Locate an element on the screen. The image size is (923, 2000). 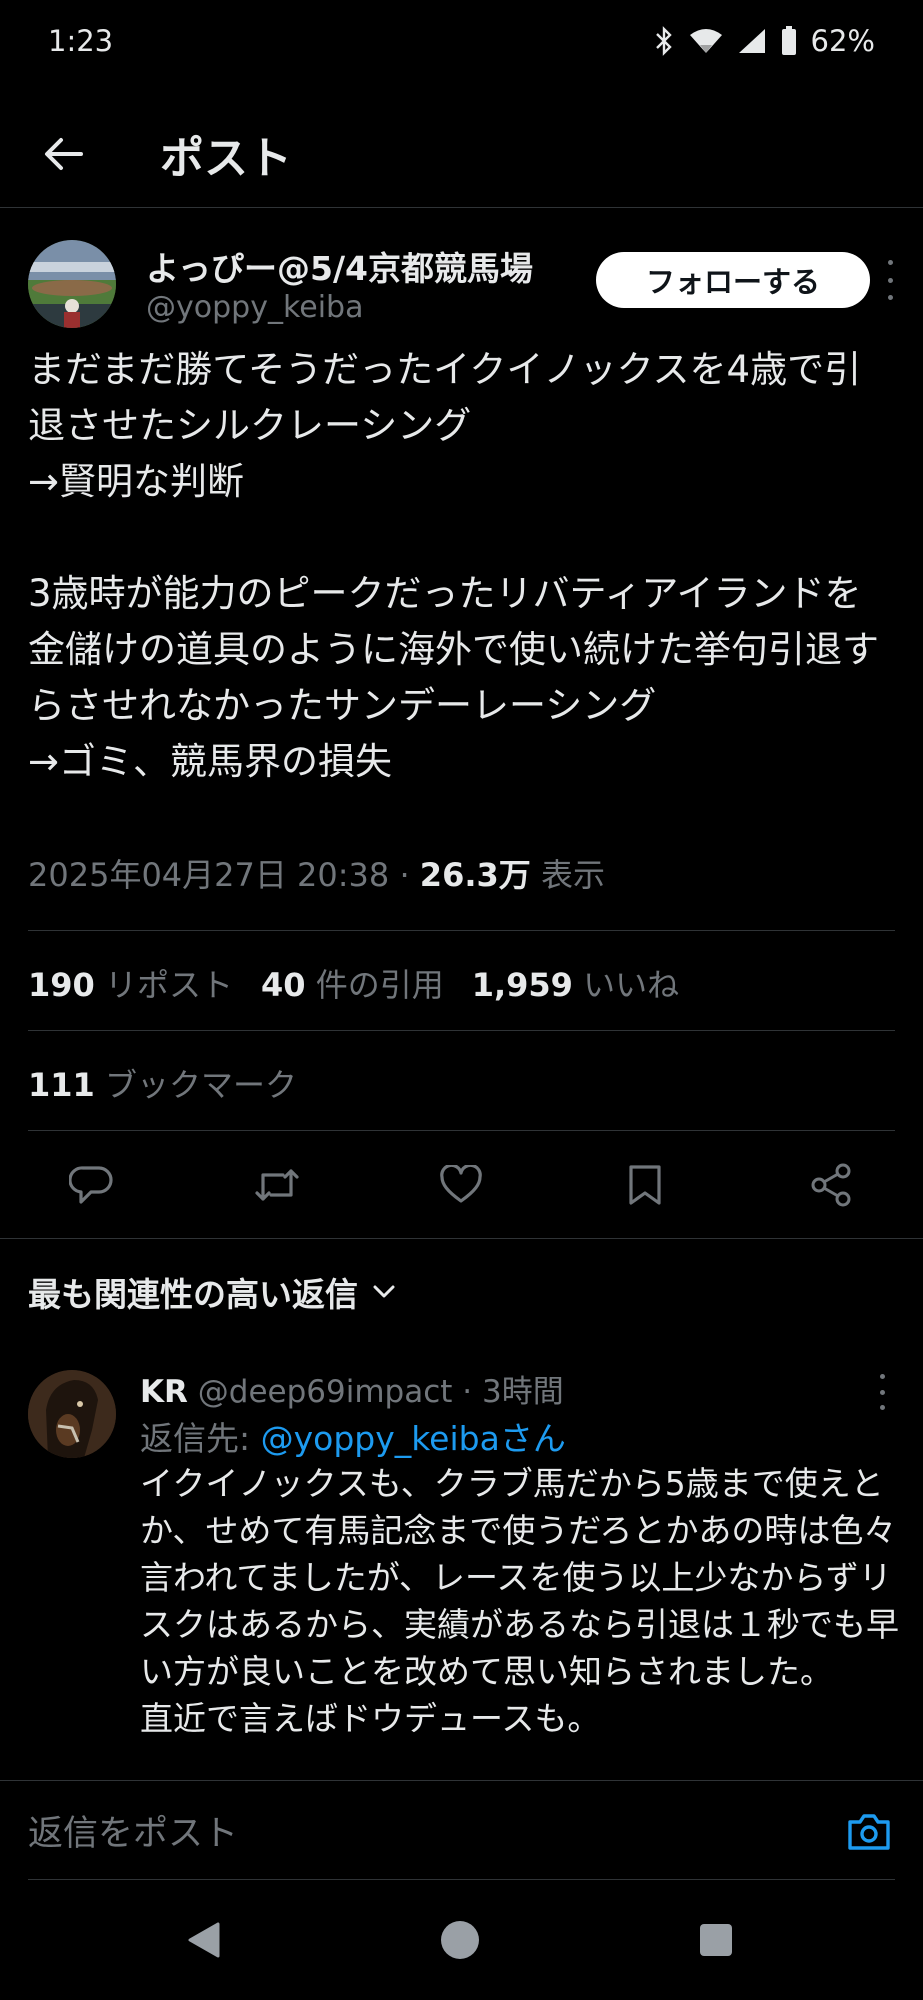
reply-button is located at coordinates (91, 1185).